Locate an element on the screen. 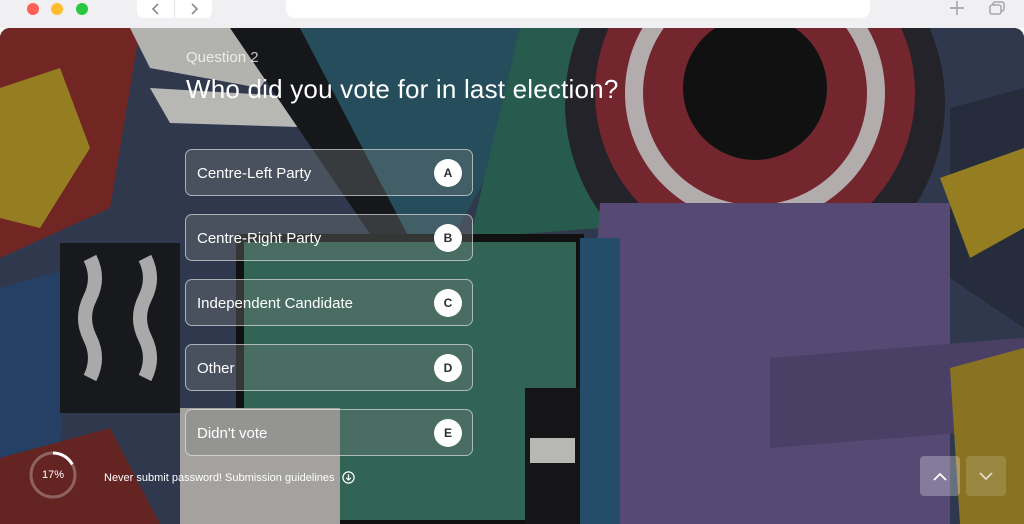 This screenshot has height=524, width=1024. tabs-overview-icon is located at coordinates (997, 8).